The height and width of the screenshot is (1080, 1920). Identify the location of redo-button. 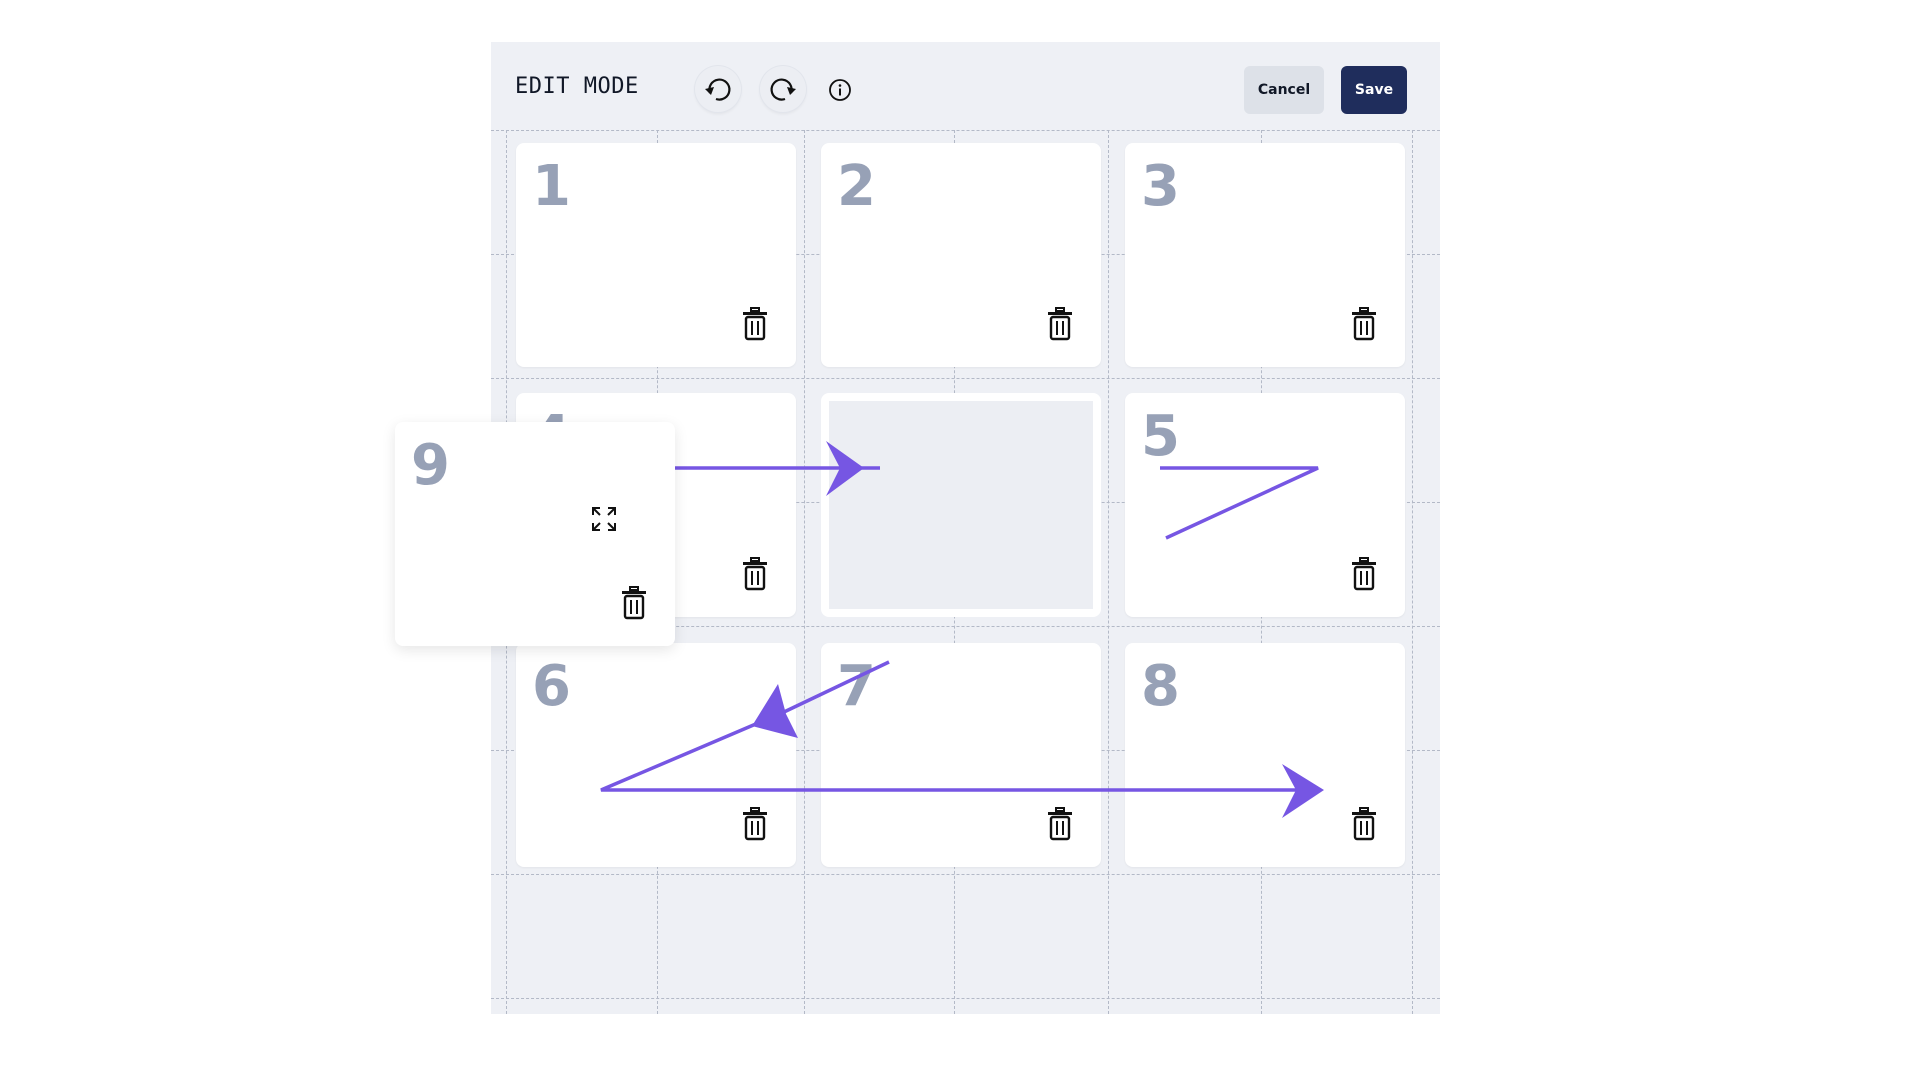
(783, 89).